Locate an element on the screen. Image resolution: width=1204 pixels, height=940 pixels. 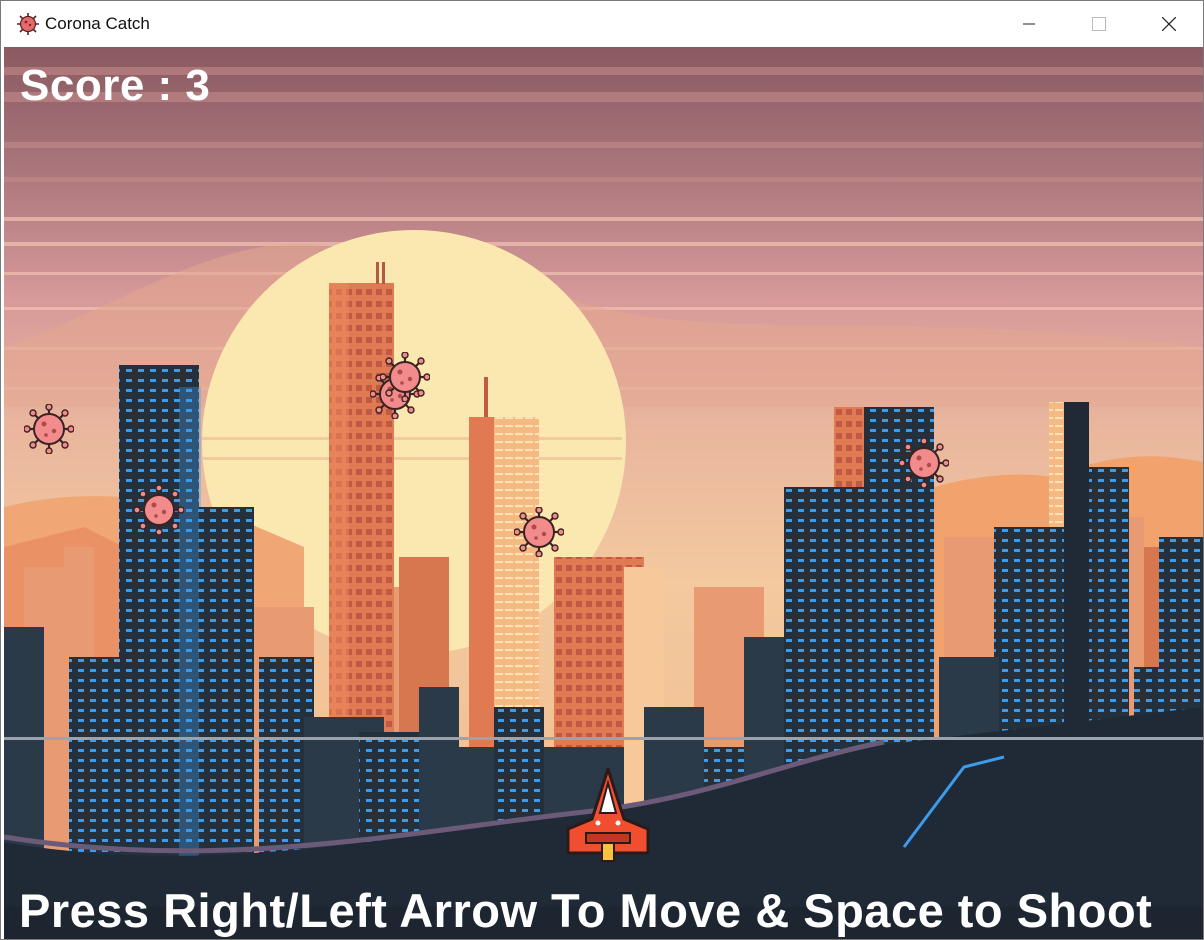
minimize-button is located at coordinates (1029, 24).